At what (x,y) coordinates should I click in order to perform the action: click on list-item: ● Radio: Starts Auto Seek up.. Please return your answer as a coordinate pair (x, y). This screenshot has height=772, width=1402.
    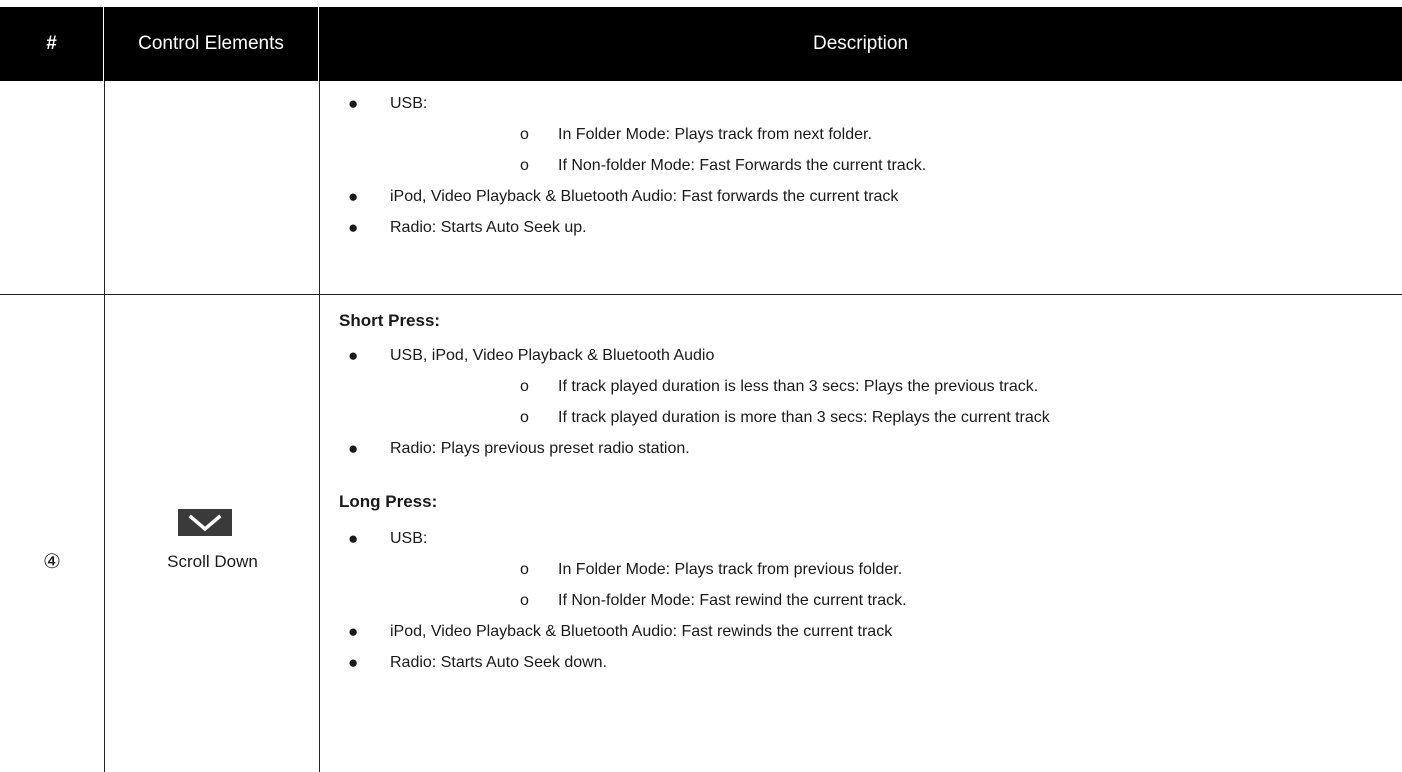
    Looking at the image, I should click on (861, 228).